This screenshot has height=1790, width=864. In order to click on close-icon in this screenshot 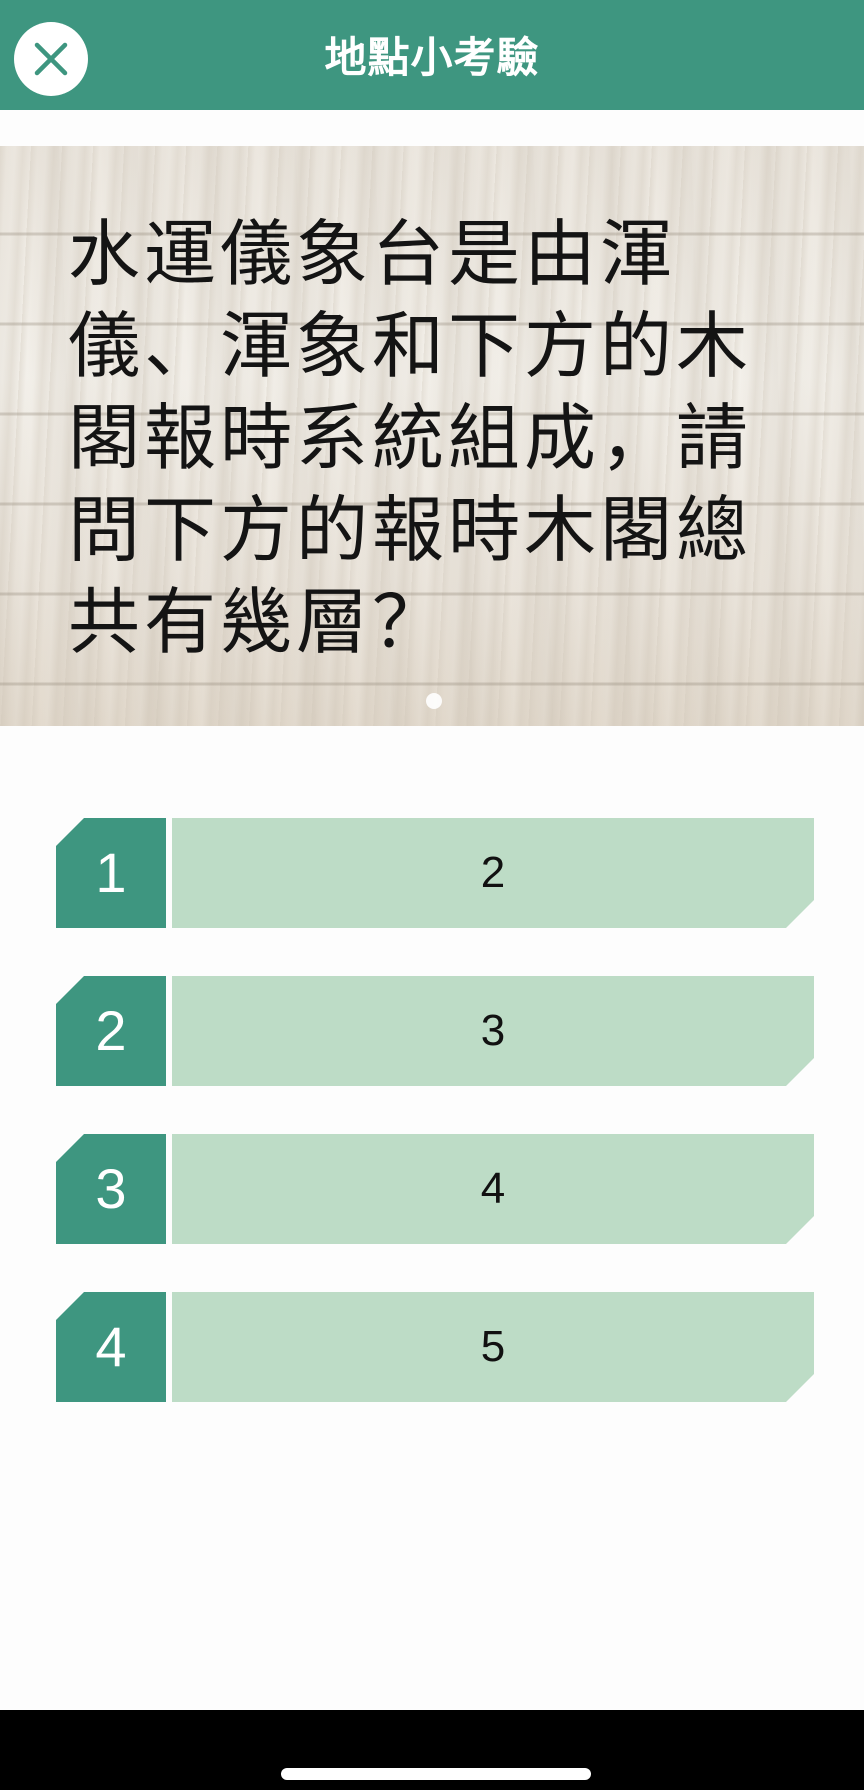, I will do `click(51, 59)`.